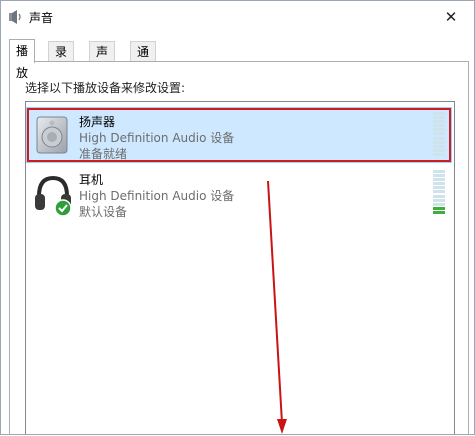 The image size is (475, 436). I want to click on tab-playback: 播放, so click(22, 59).